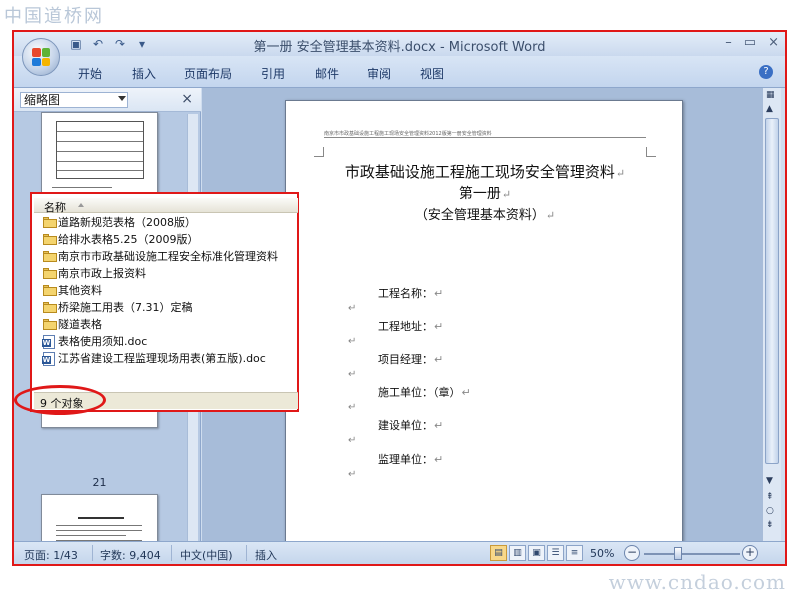  What do you see at coordinates (770, 511) in the screenshot?
I see `select-browse-object-icon: ○` at bounding box center [770, 511].